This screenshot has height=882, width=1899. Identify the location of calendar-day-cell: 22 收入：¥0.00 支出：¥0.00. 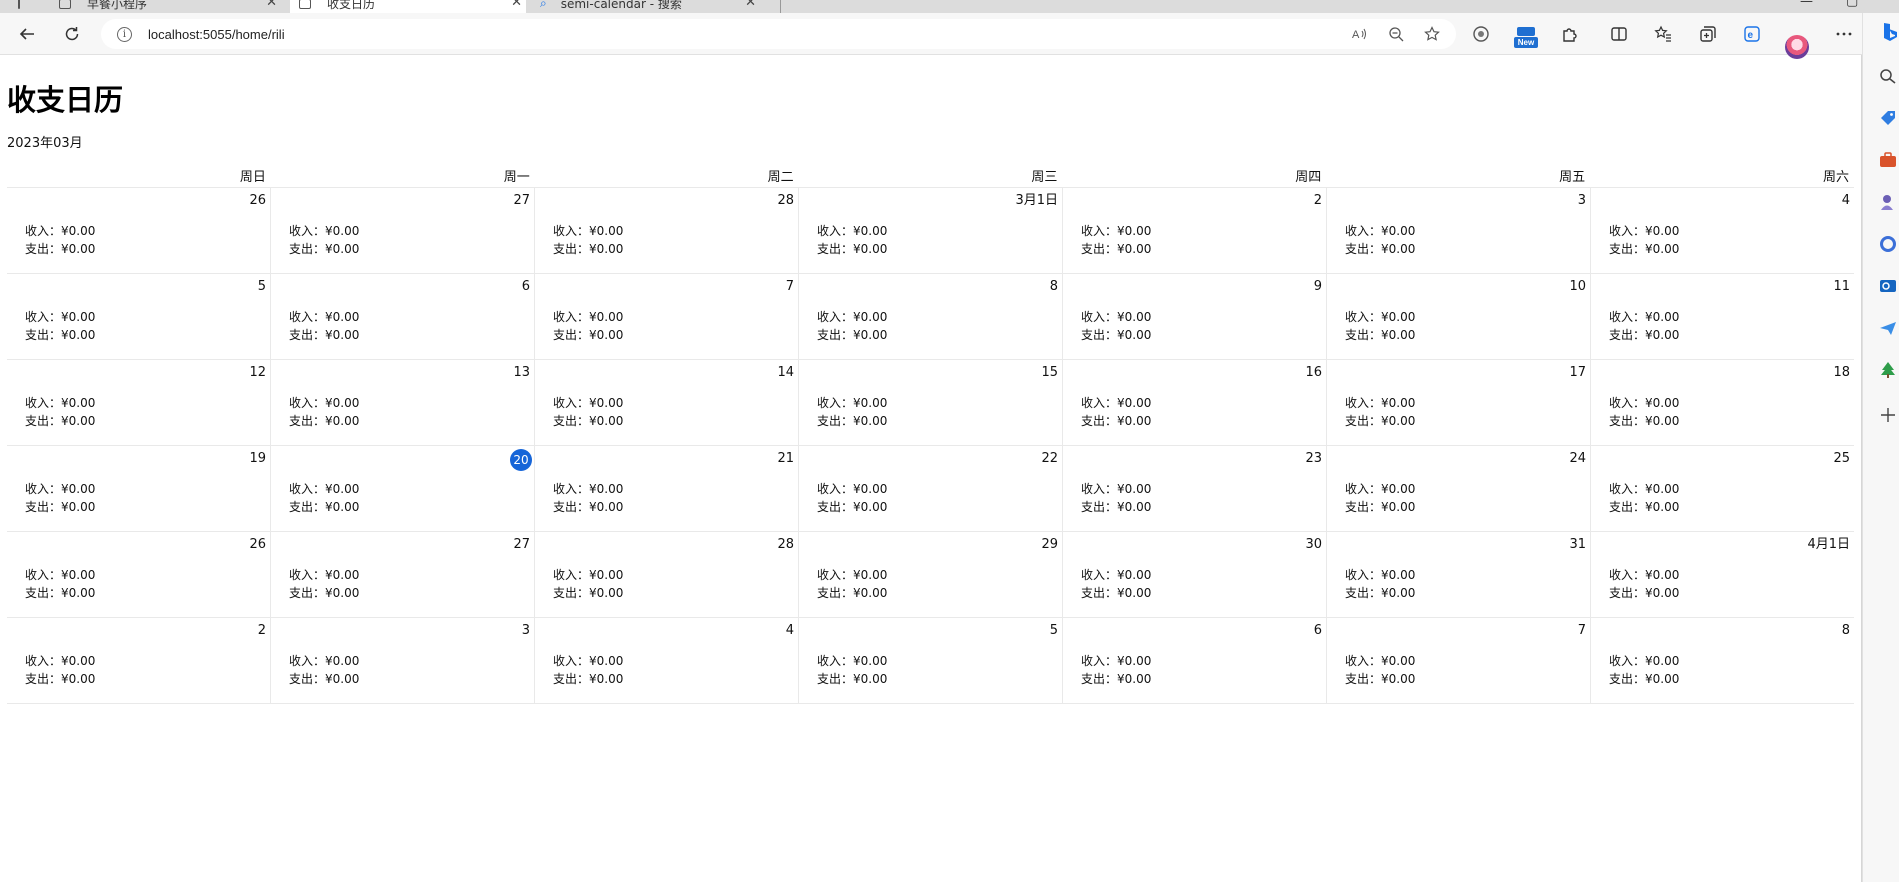
(931, 488).